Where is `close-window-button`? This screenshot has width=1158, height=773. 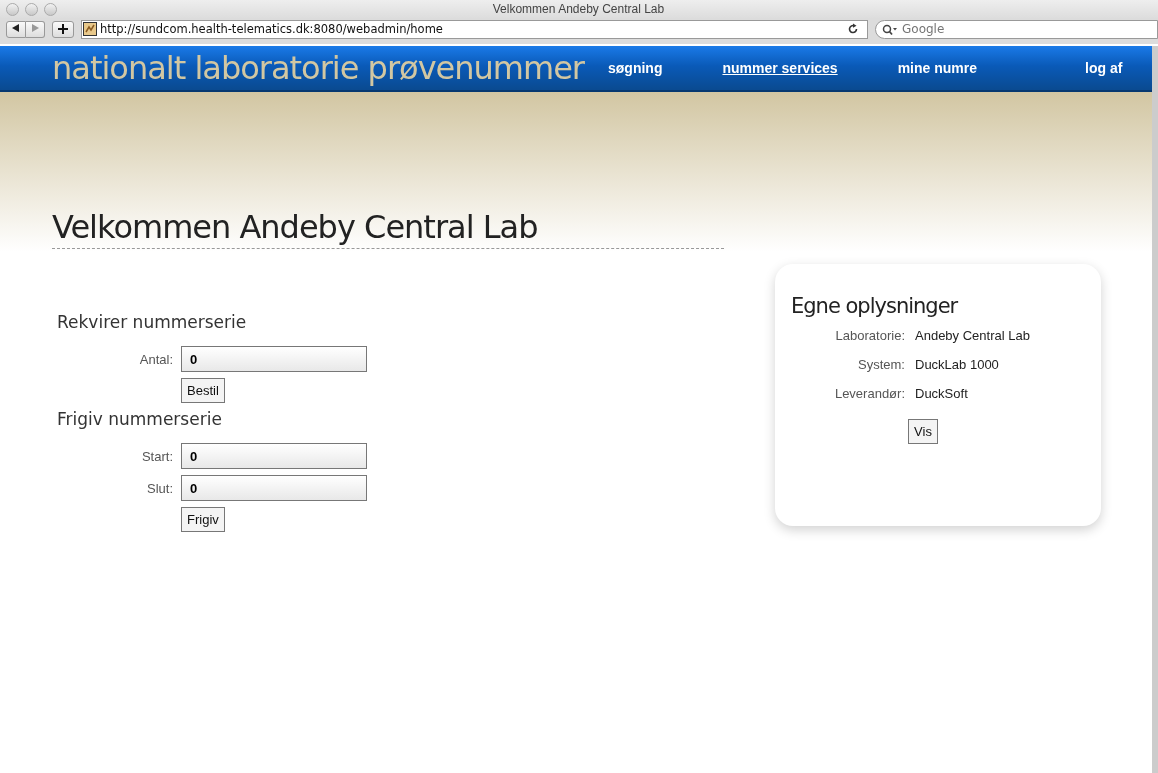 close-window-button is located at coordinates (12, 9).